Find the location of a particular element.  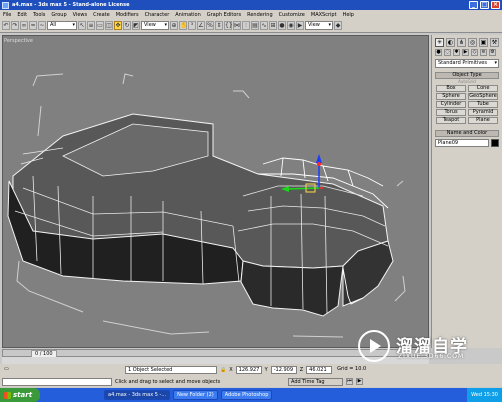

3dsmax-app-icon is located at coordinates (5, 5).